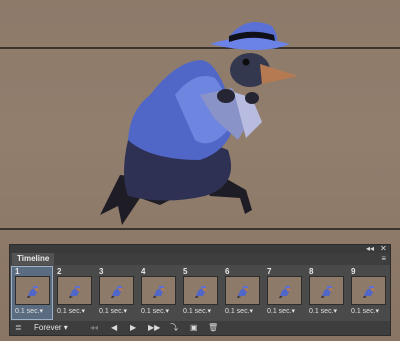 The width and height of the screenshot is (400, 341). I want to click on animation-frame: 3 0.1 sec.▾, so click(116, 293).